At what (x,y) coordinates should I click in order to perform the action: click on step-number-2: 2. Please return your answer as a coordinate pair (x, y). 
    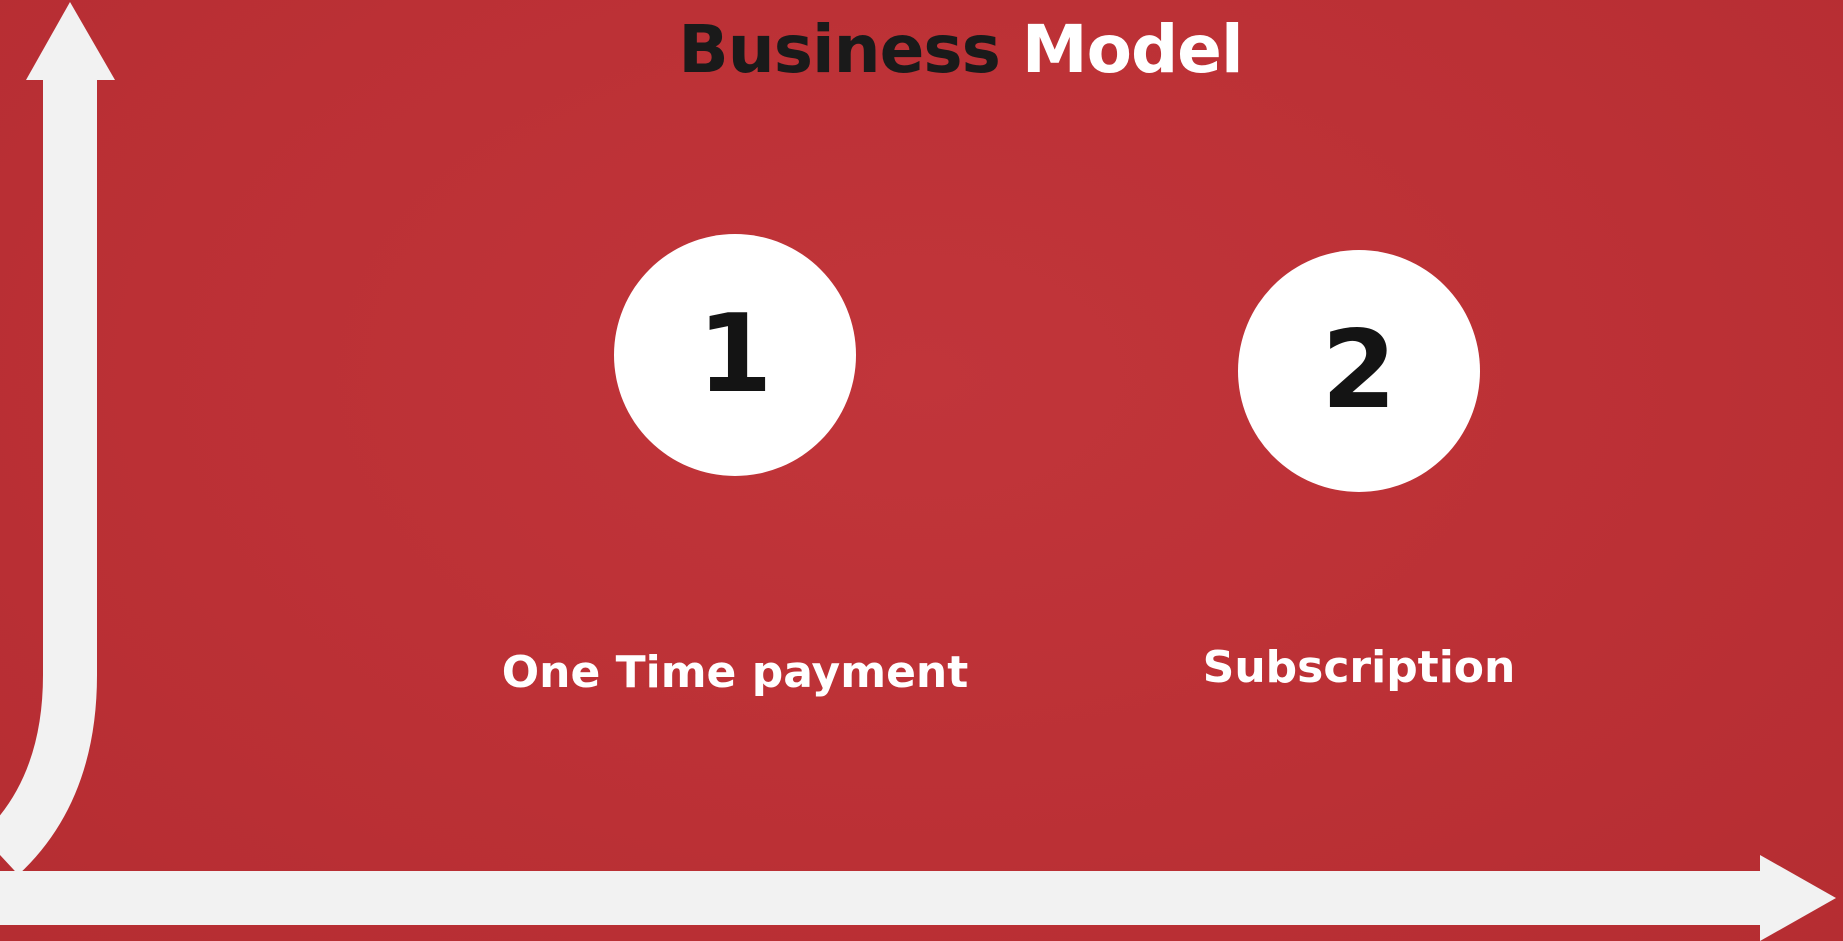
    Looking at the image, I should click on (1359, 370).